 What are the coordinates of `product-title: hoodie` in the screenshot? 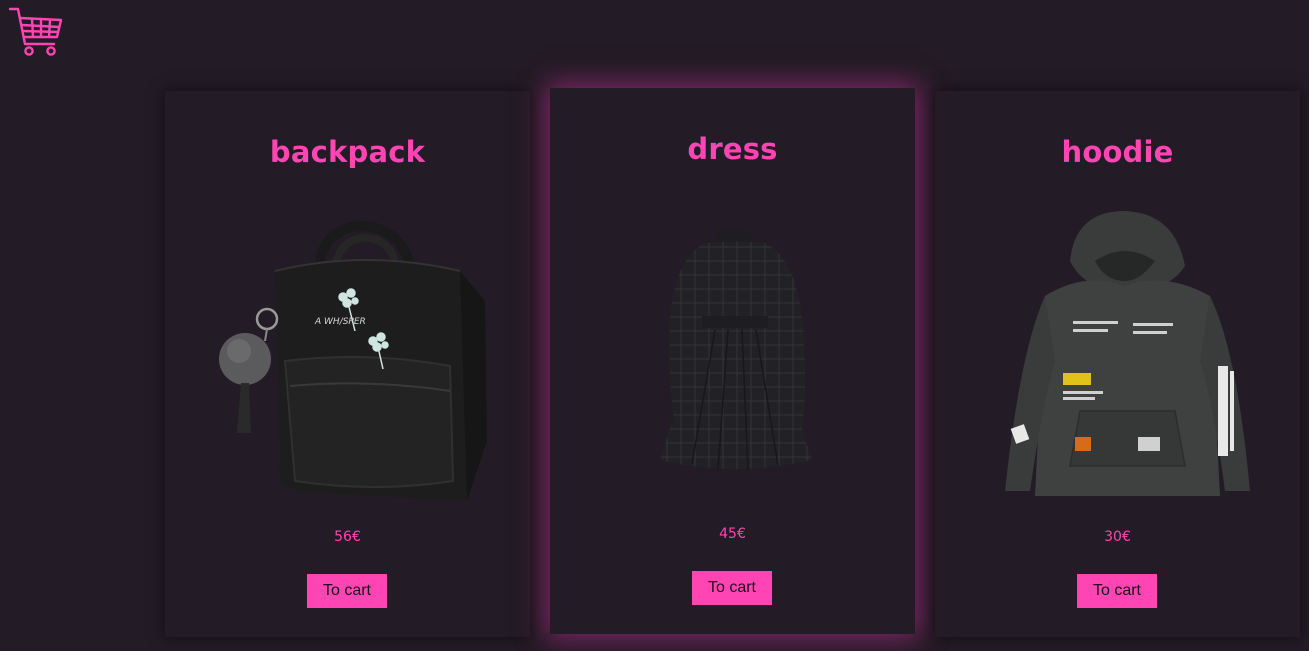 It's located at (1117, 152).